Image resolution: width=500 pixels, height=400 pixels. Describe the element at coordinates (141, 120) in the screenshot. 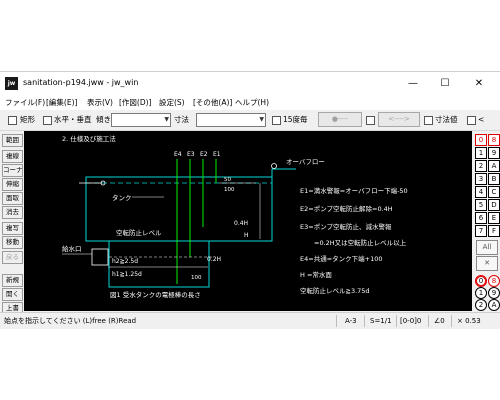

I see `tilt-combo: ▼` at that location.